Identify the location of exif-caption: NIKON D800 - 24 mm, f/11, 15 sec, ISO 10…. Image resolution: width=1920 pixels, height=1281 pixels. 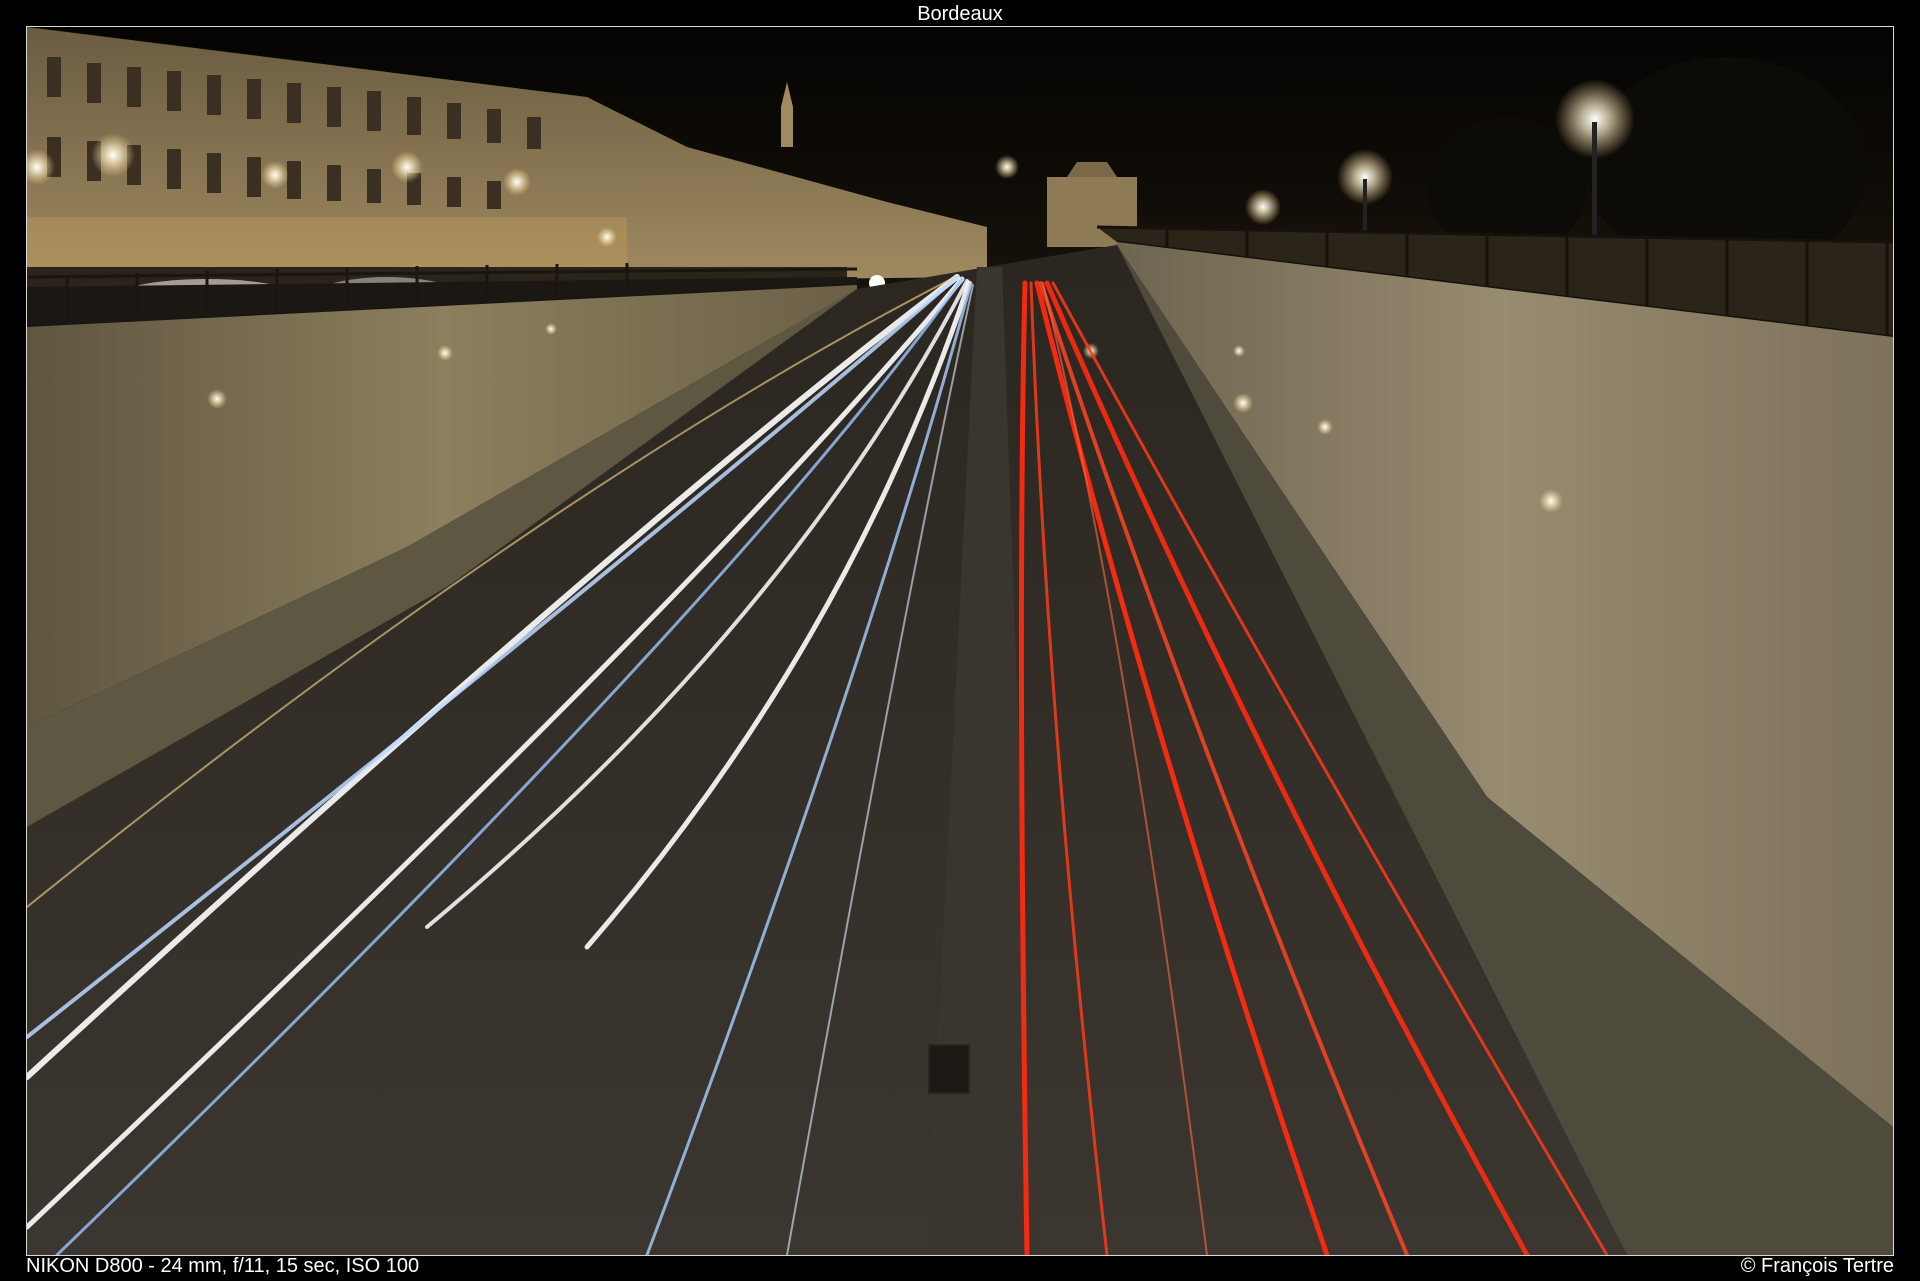
(223, 1266).